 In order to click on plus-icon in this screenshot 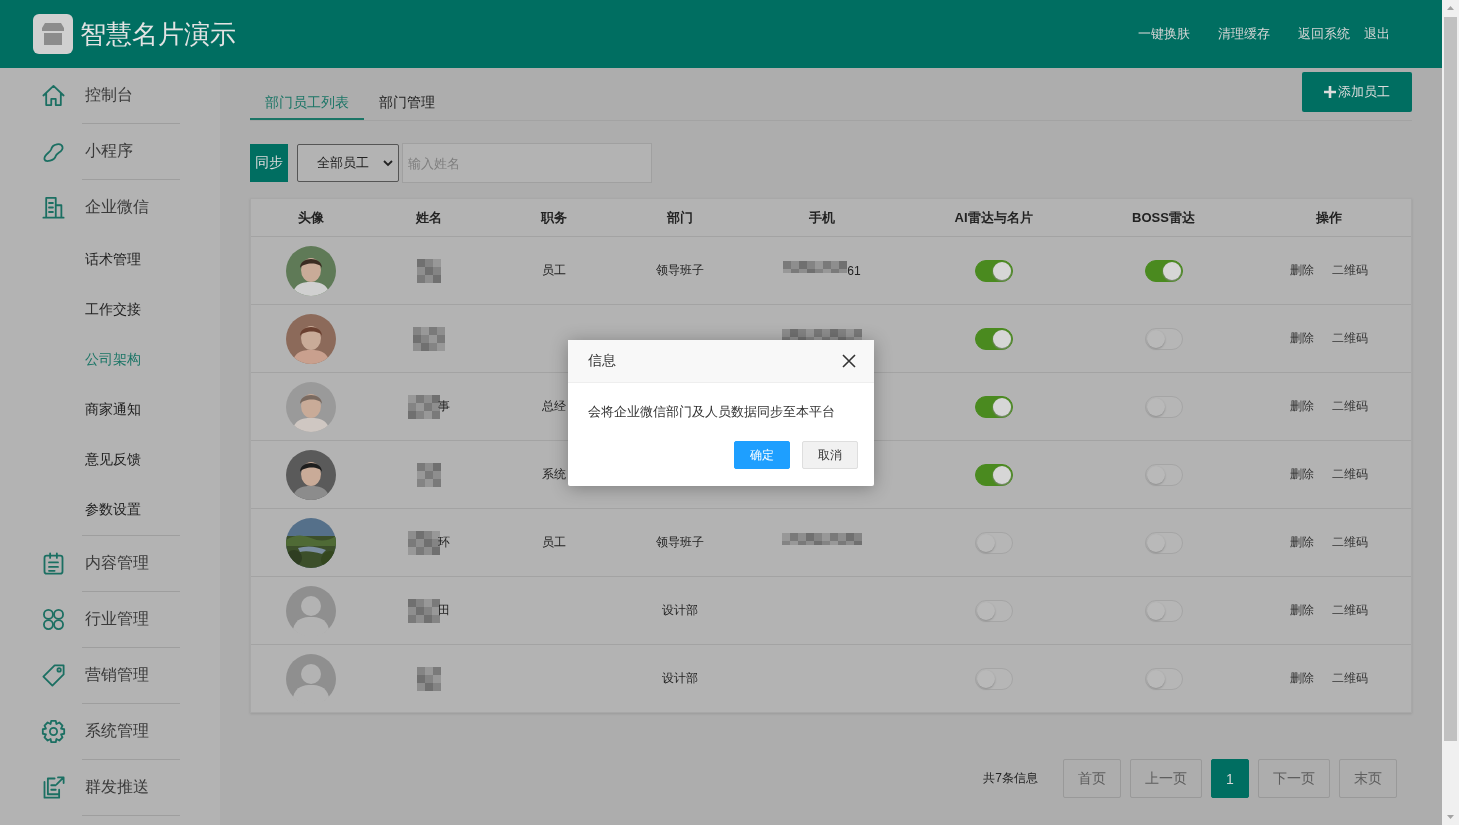, I will do `click(1330, 92)`.